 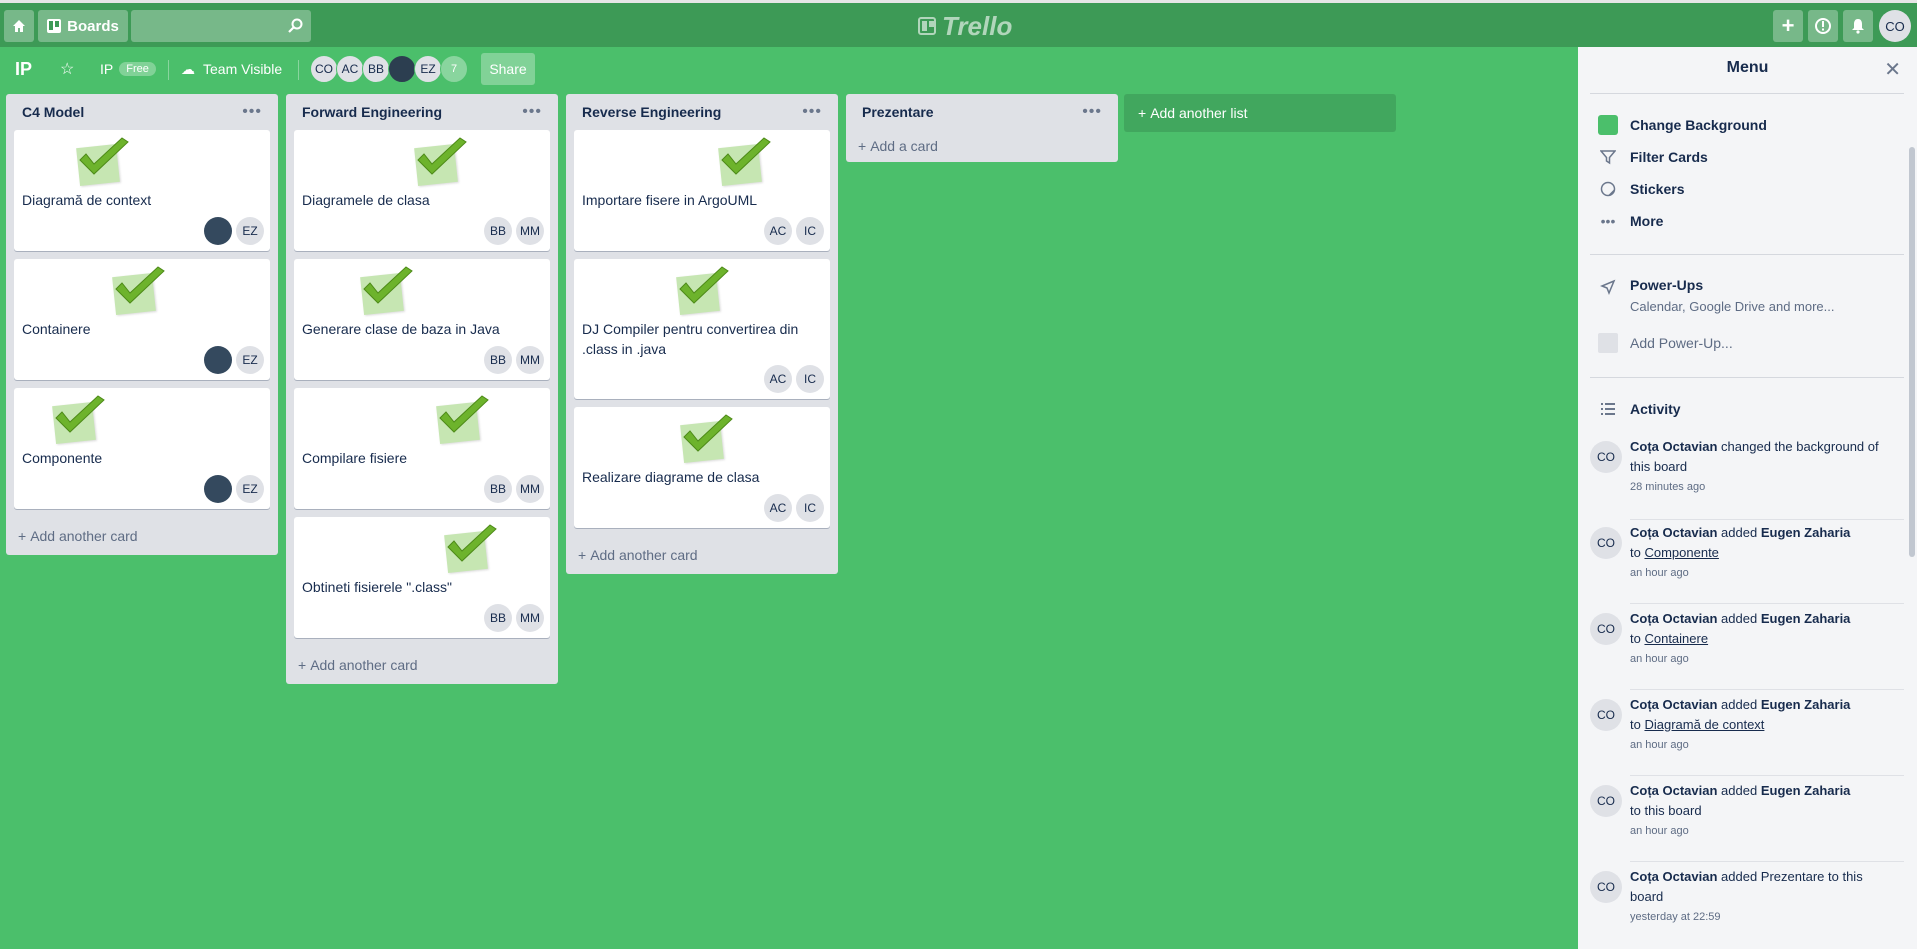 I want to click on menu-item-label: Filter Cards, so click(x=1669, y=157).